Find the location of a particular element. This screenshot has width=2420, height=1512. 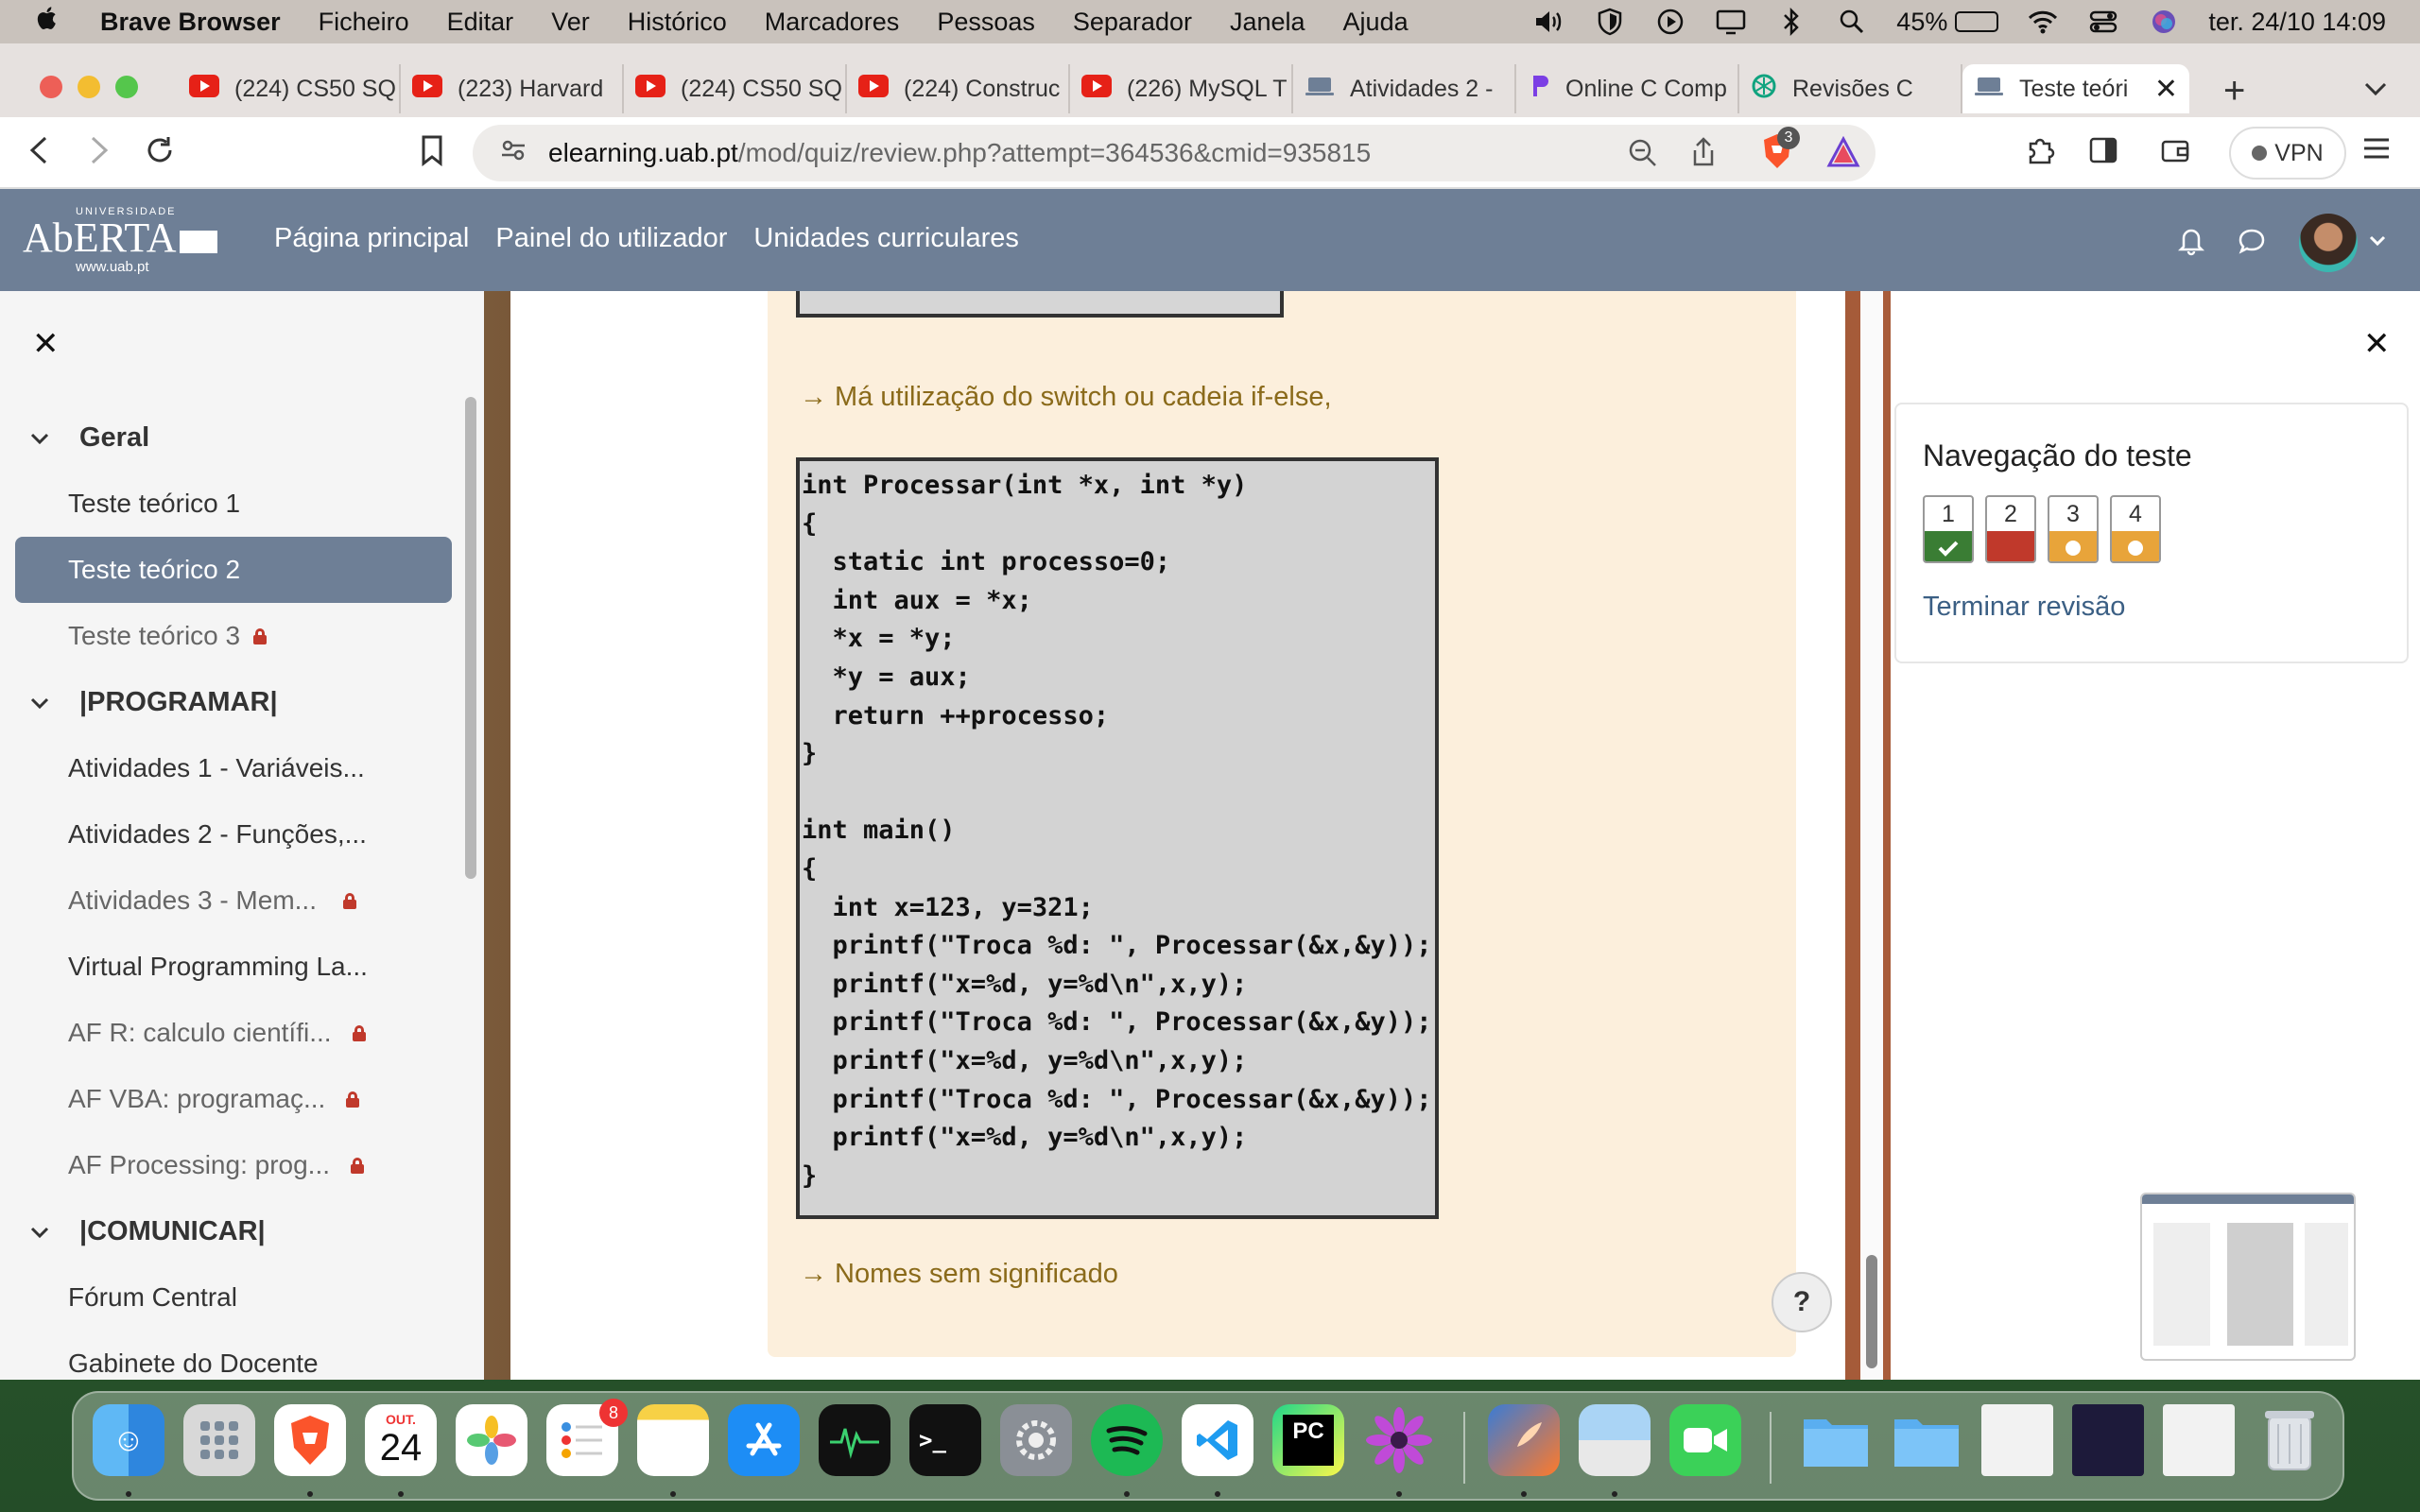

browser-tab-active: Teste teóri ✕ is located at coordinates (2075, 88).